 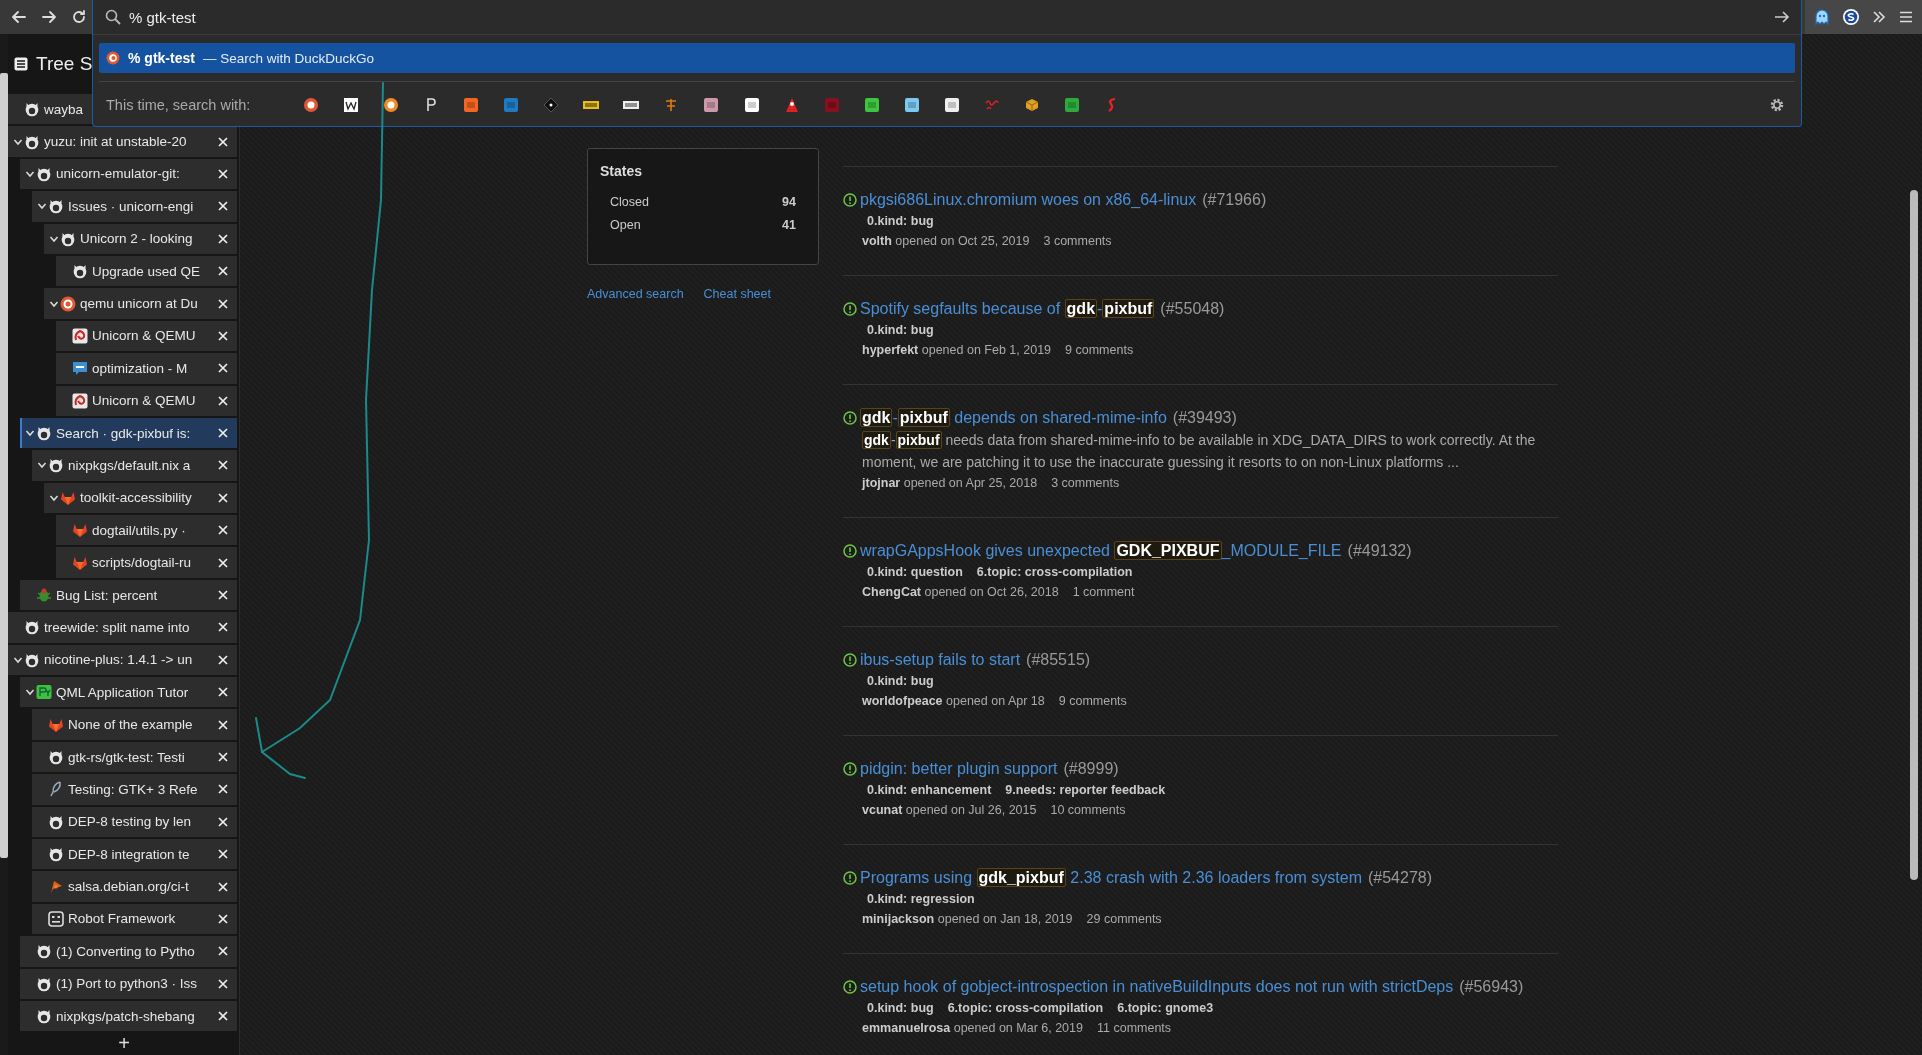 What do you see at coordinates (1028, 200) in the screenshot?
I see `issue-title-link: pkgsi686Linux.chromium woes on x86_64-linux` at bounding box center [1028, 200].